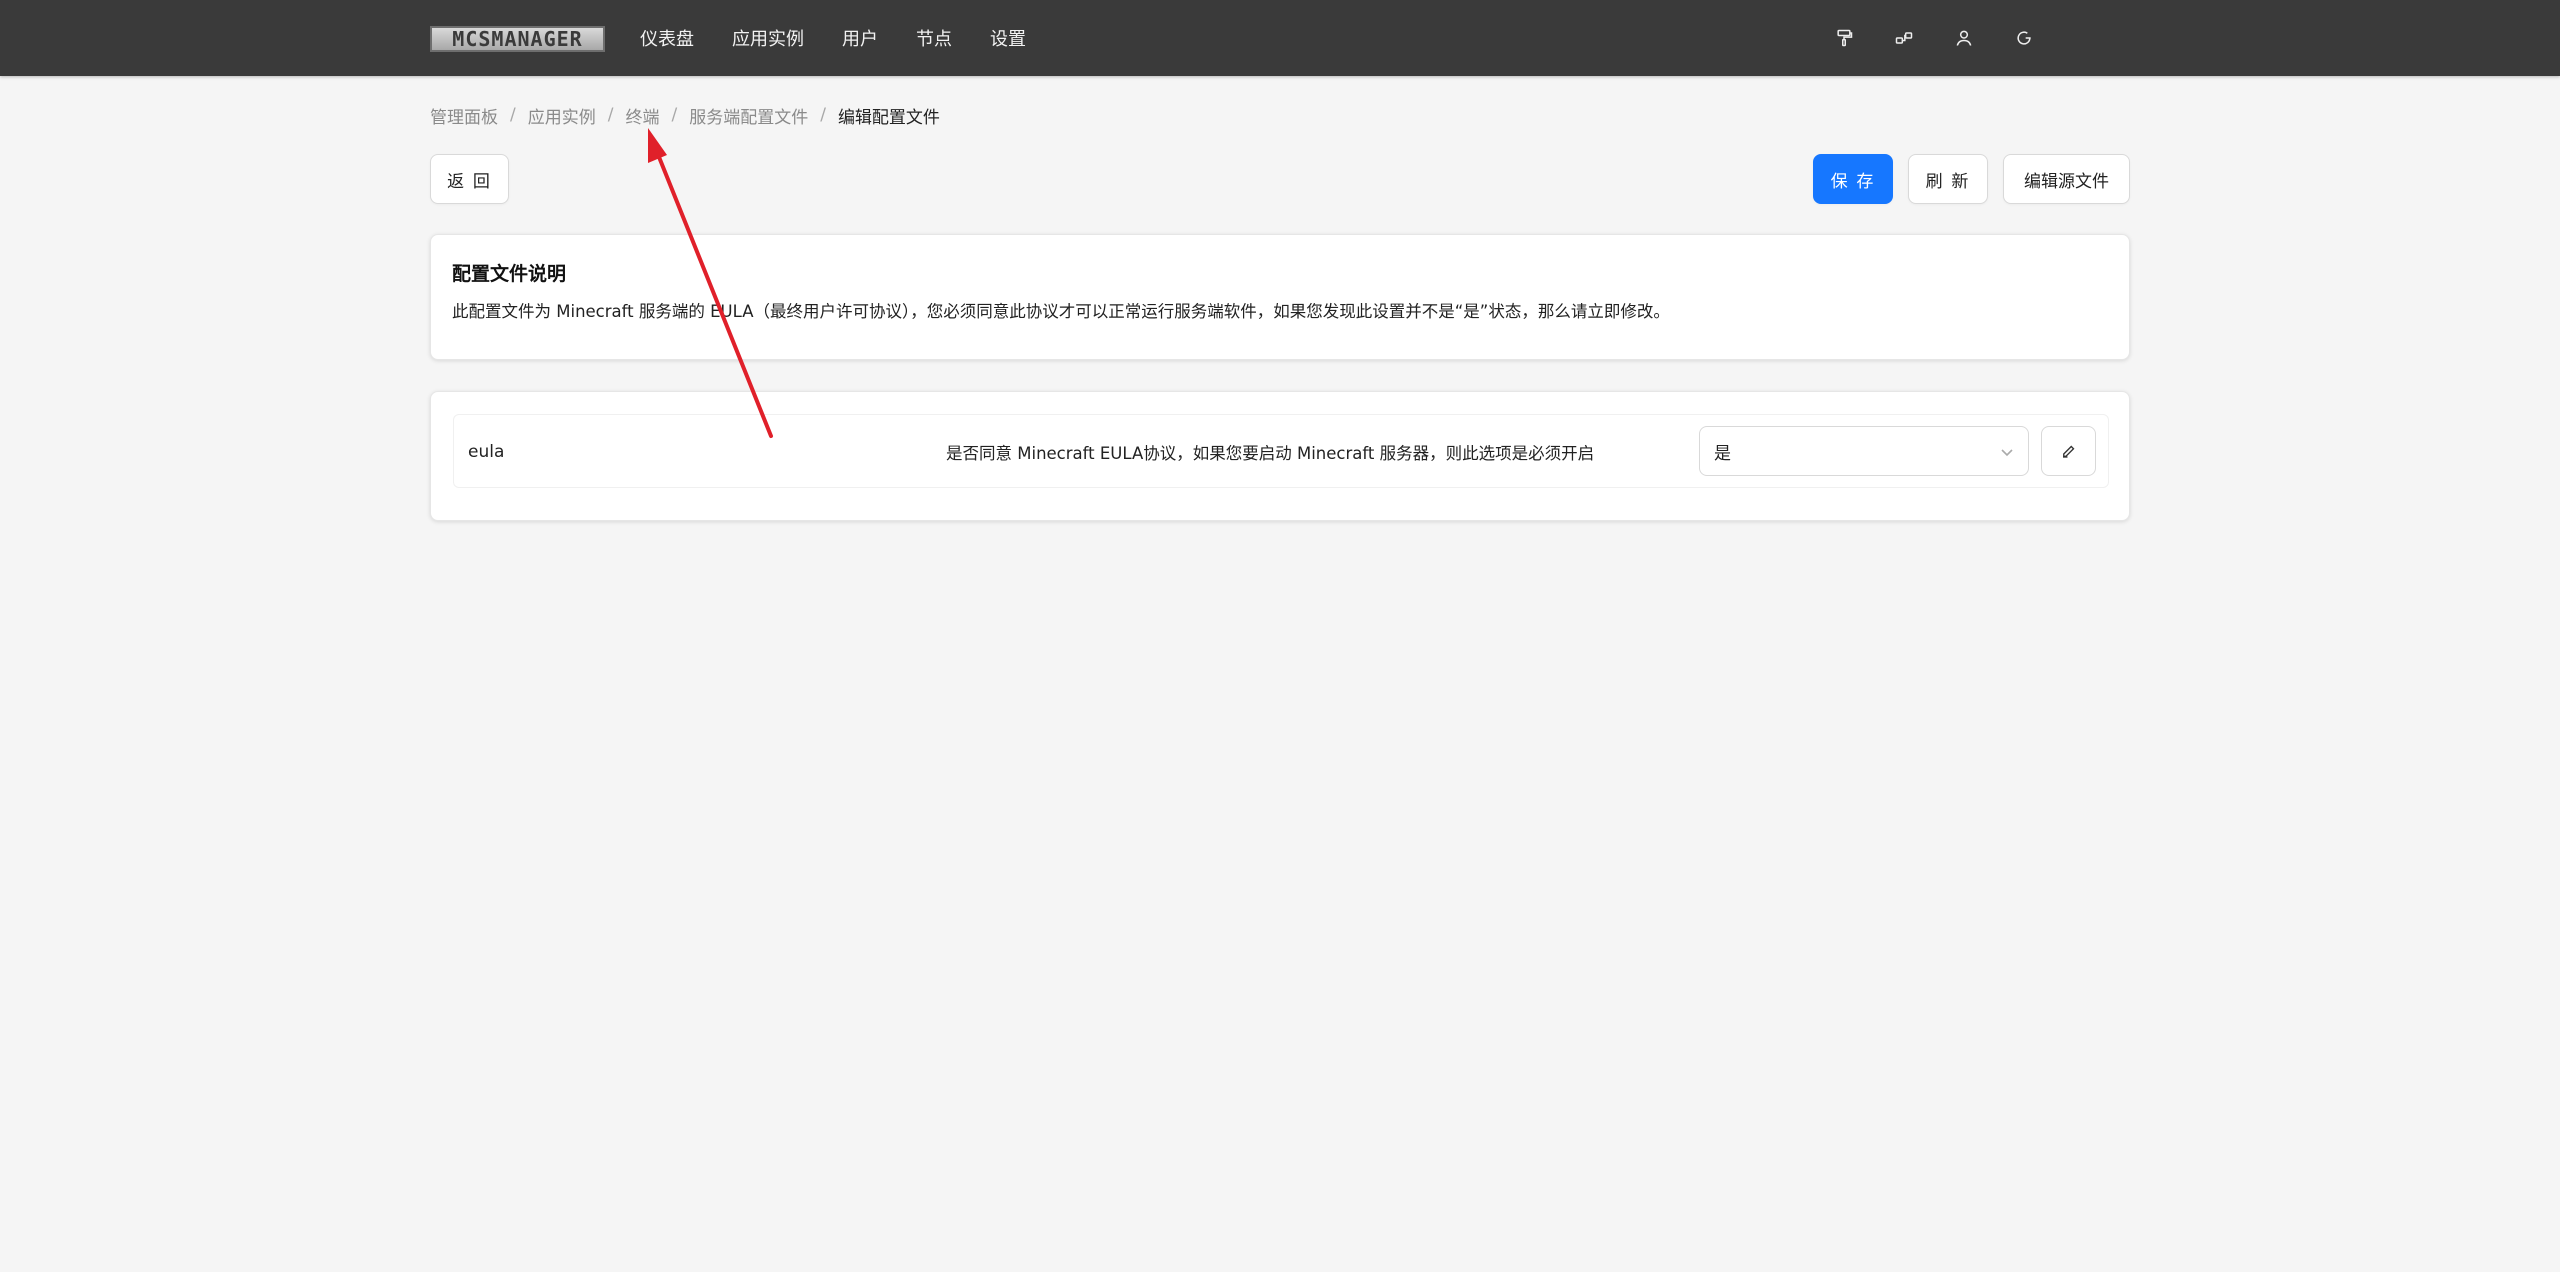 The width and height of the screenshot is (2560, 1272). I want to click on nav-users: 用户, so click(860, 38).